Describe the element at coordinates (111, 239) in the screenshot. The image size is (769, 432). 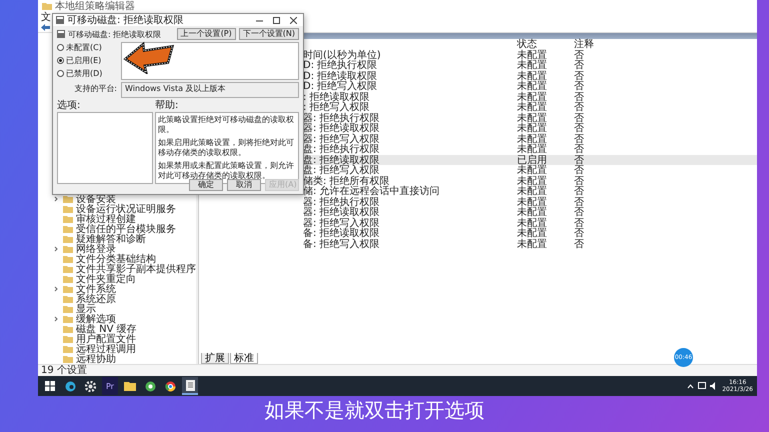
I see `tree-item: 疑难解答和诊断` at that location.